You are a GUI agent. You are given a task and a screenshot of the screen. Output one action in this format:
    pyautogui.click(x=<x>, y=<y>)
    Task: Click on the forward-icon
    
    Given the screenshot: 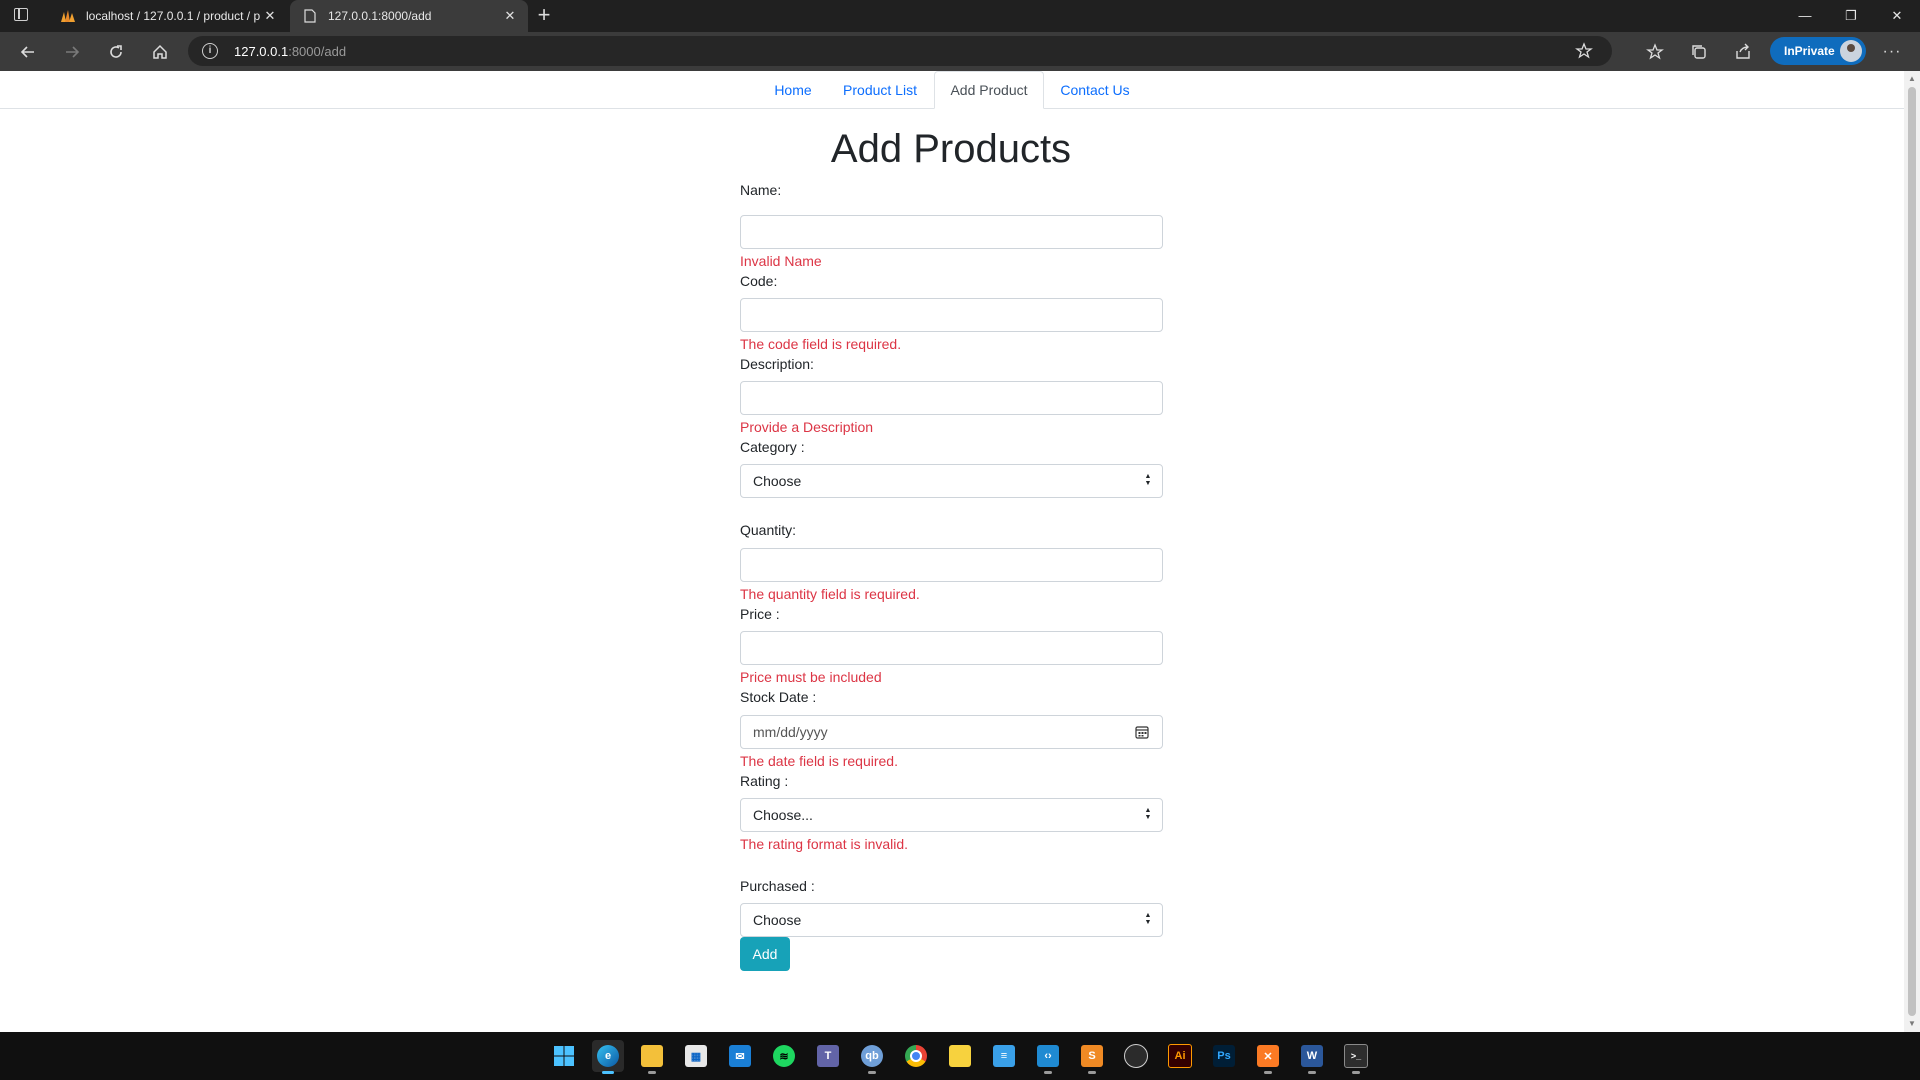 What is the action you would take?
    pyautogui.click(x=72, y=52)
    